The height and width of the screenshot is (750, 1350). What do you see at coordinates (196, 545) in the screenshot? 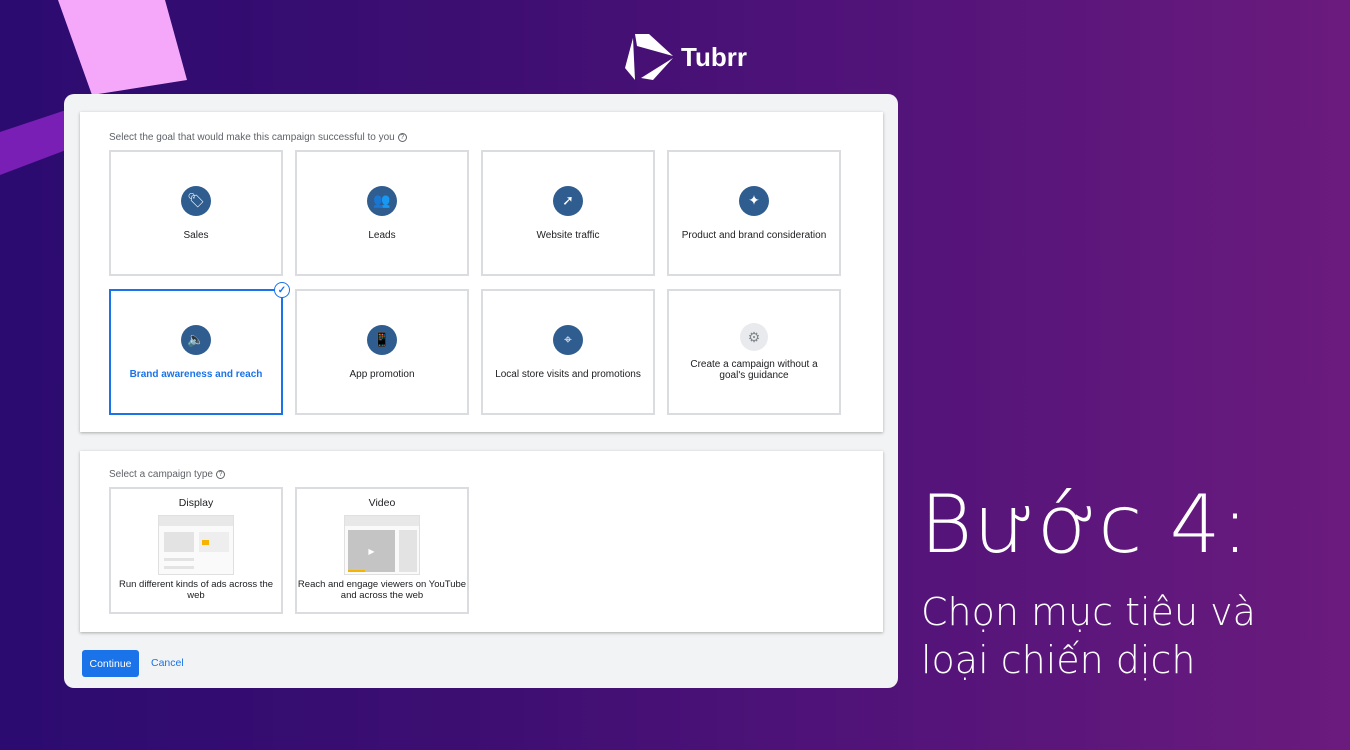
I see `display-illustration` at bounding box center [196, 545].